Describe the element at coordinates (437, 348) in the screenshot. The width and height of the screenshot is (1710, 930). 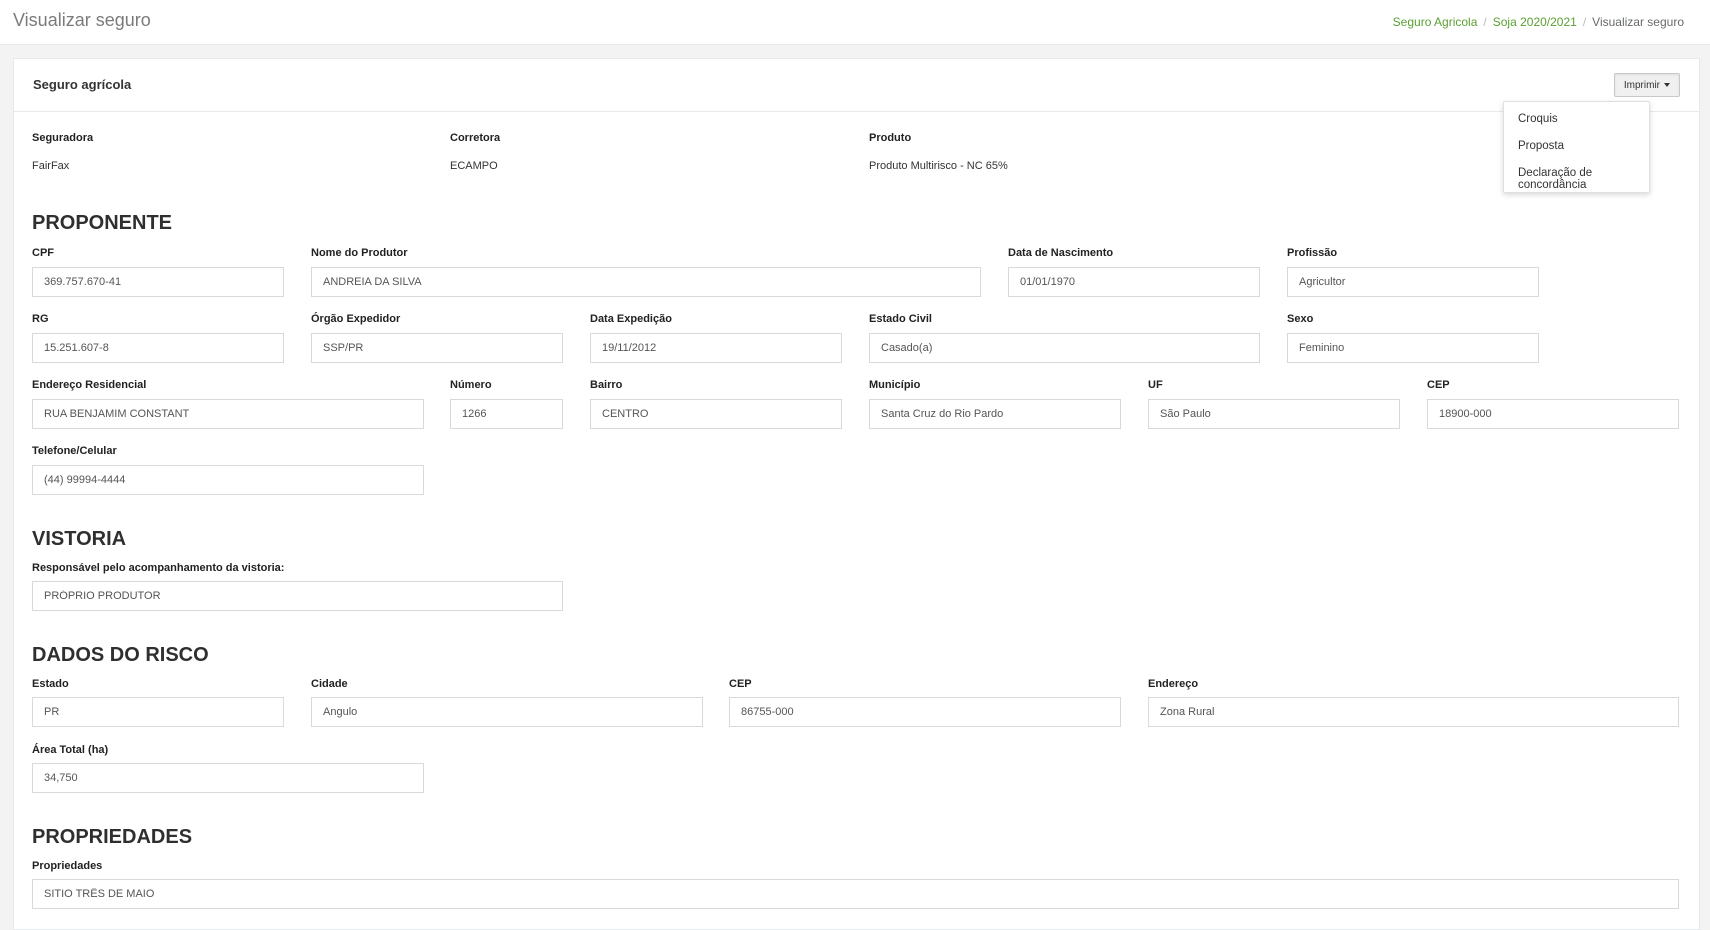
I see `orgao-expedidor-field` at that location.